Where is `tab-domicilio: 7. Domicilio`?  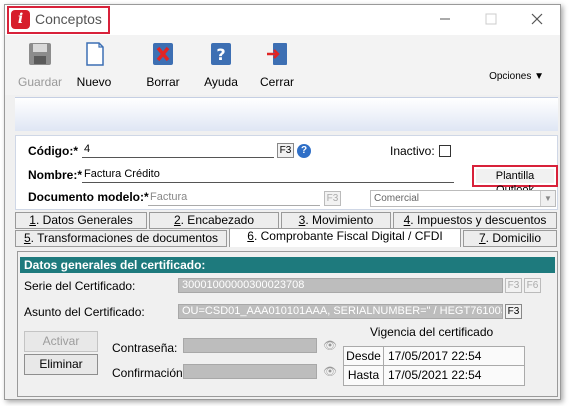
tab-domicilio: 7. Domicilio is located at coordinates (510, 238).